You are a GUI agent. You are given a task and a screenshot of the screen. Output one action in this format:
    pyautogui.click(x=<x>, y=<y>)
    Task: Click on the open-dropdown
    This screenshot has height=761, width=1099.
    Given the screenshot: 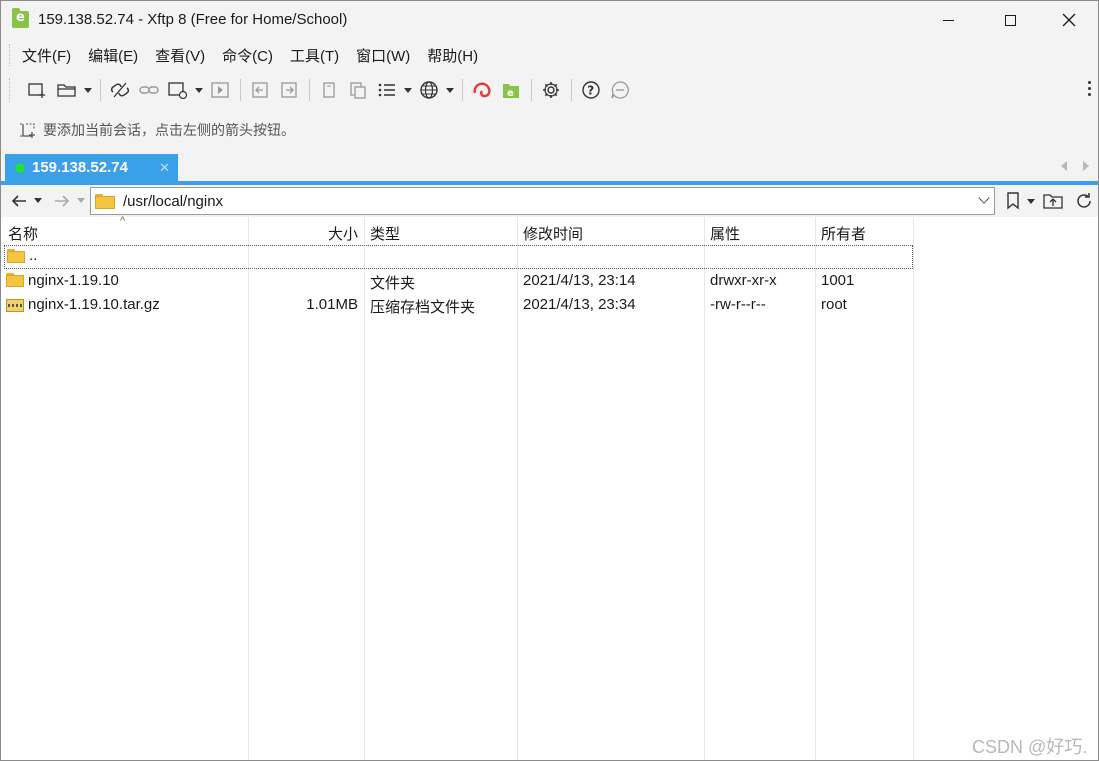 What is the action you would take?
    pyautogui.click(x=88, y=90)
    